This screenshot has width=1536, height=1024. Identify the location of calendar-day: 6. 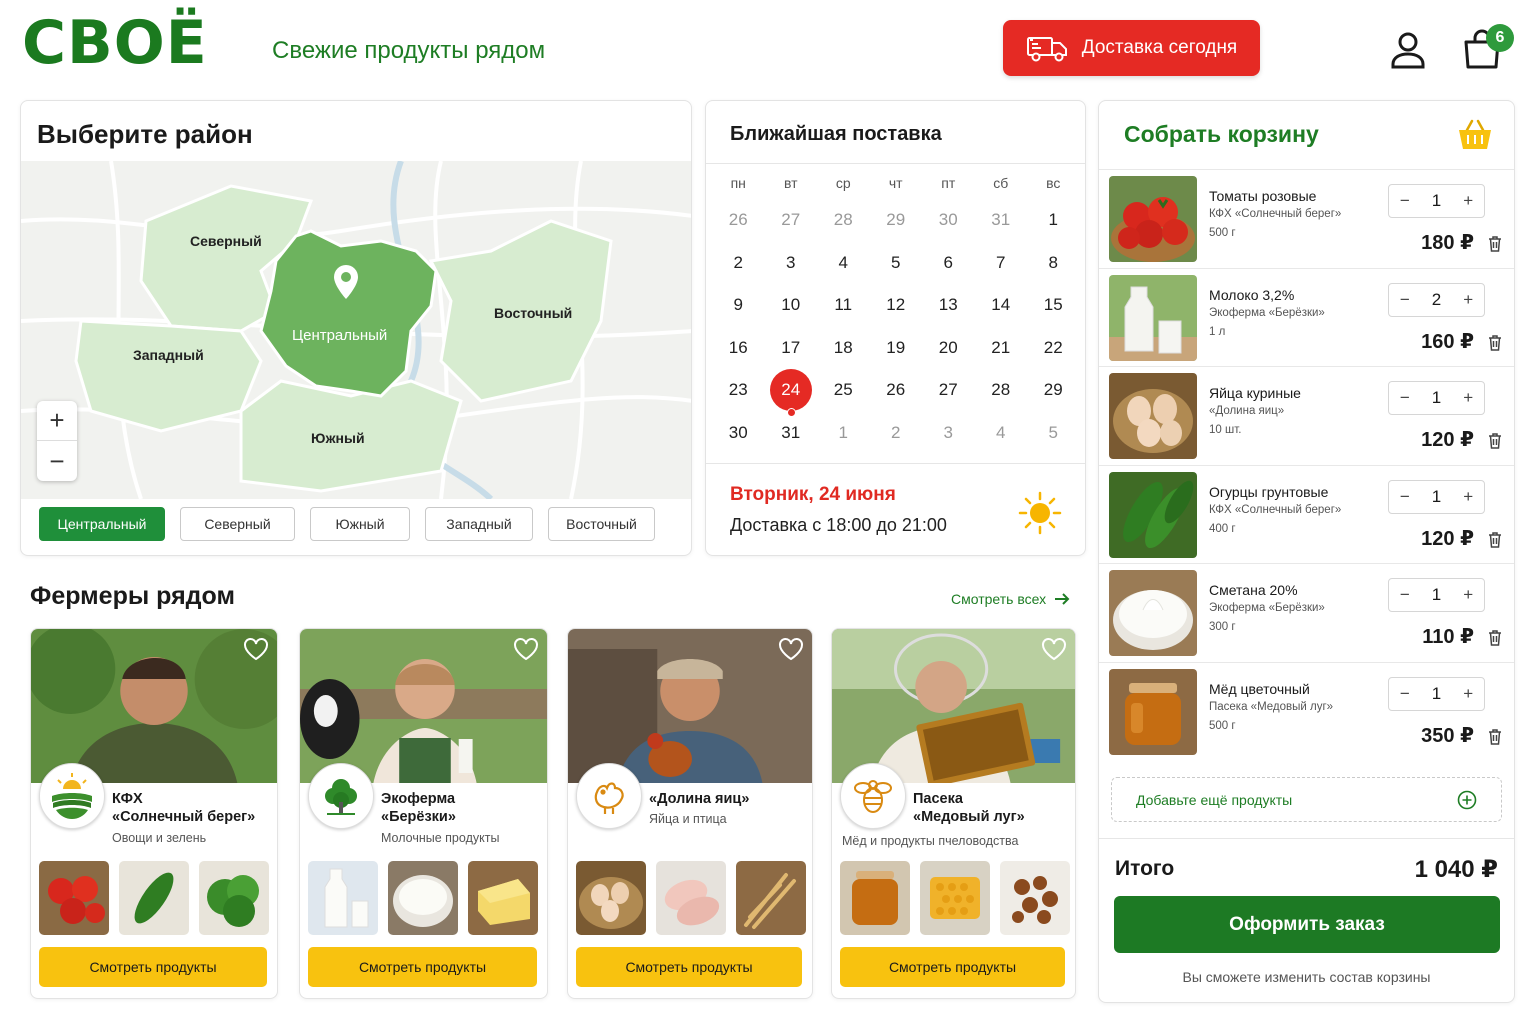
(948, 263).